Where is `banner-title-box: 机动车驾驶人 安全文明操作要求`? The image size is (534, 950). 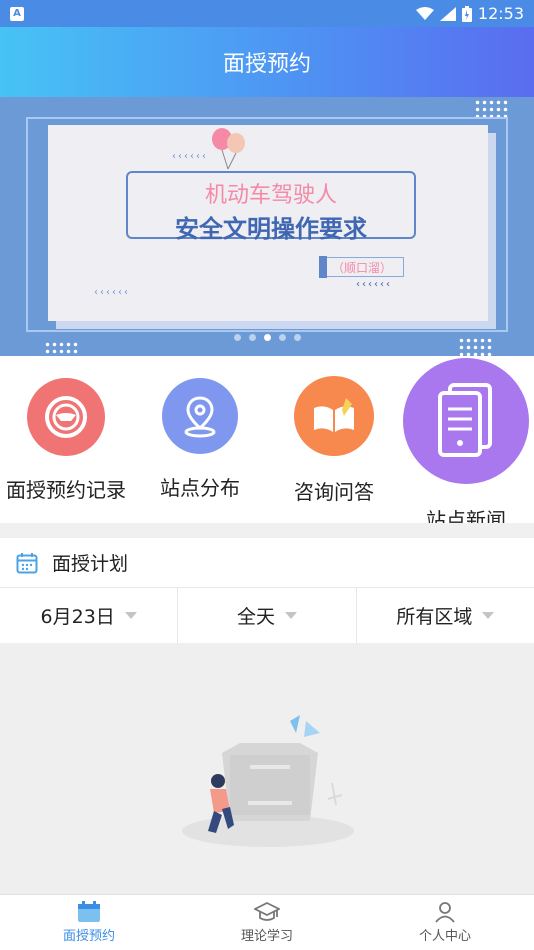 banner-title-box: 机动车驾驶人 安全文明操作要求 is located at coordinates (271, 207).